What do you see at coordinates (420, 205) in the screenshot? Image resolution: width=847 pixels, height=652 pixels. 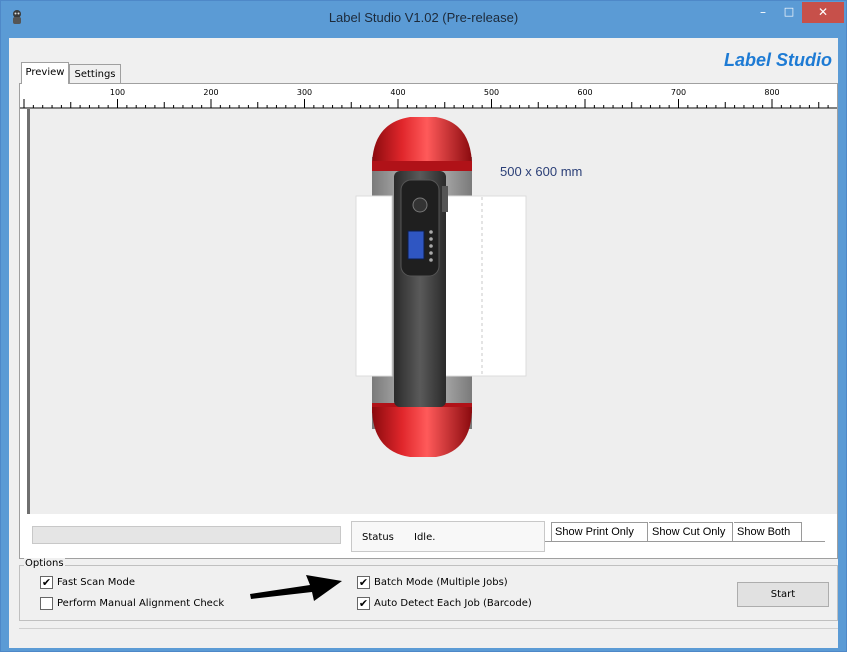 I see `dial-icon` at bounding box center [420, 205].